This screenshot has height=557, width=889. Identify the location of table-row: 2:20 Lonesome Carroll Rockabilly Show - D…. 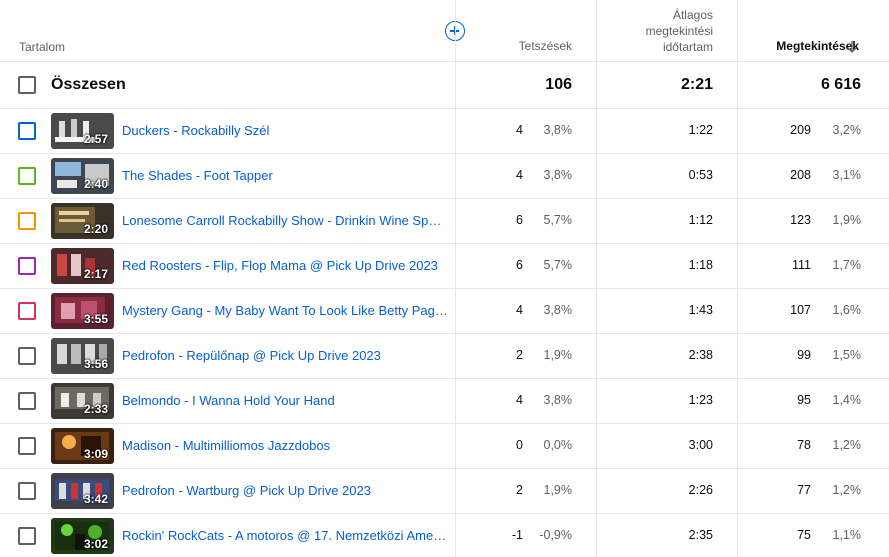
(444, 221).